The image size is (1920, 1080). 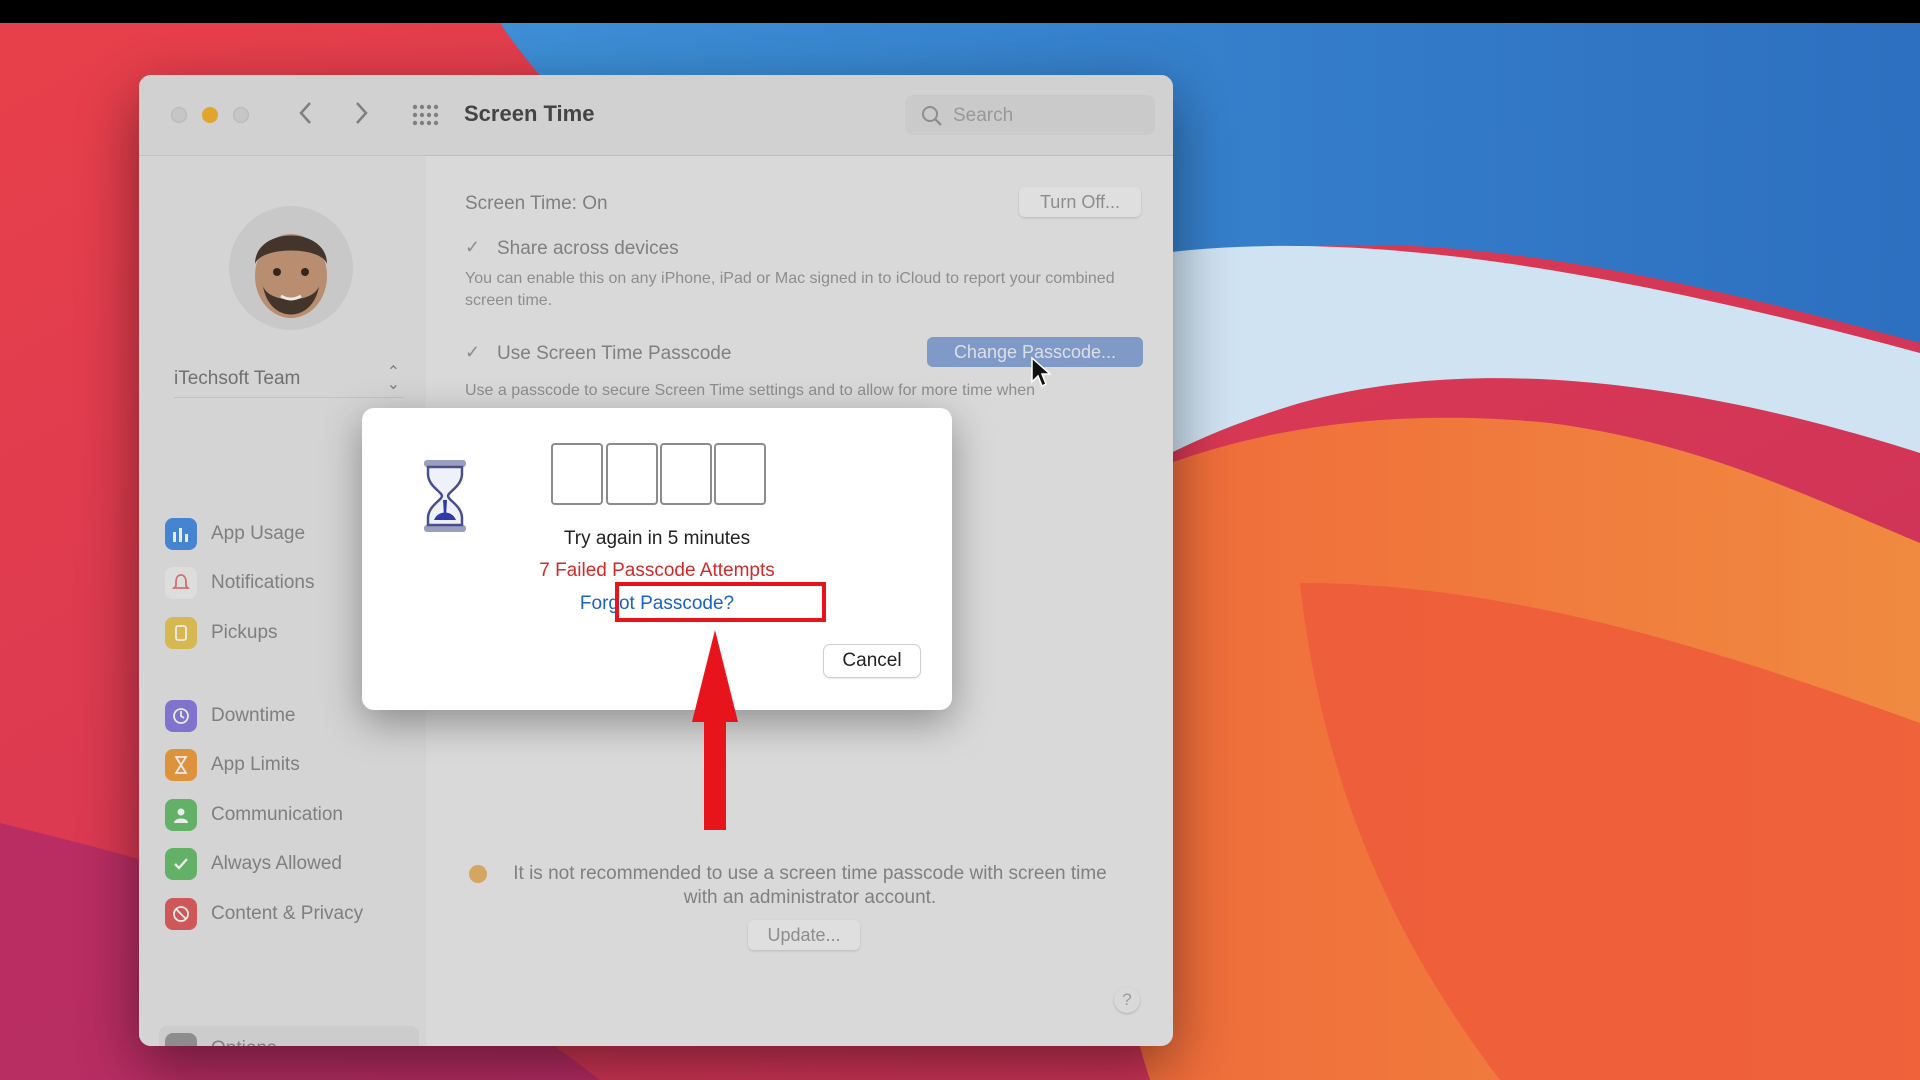 What do you see at coordinates (960, 11) in the screenshot?
I see `top-black-bar` at bounding box center [960, 11].